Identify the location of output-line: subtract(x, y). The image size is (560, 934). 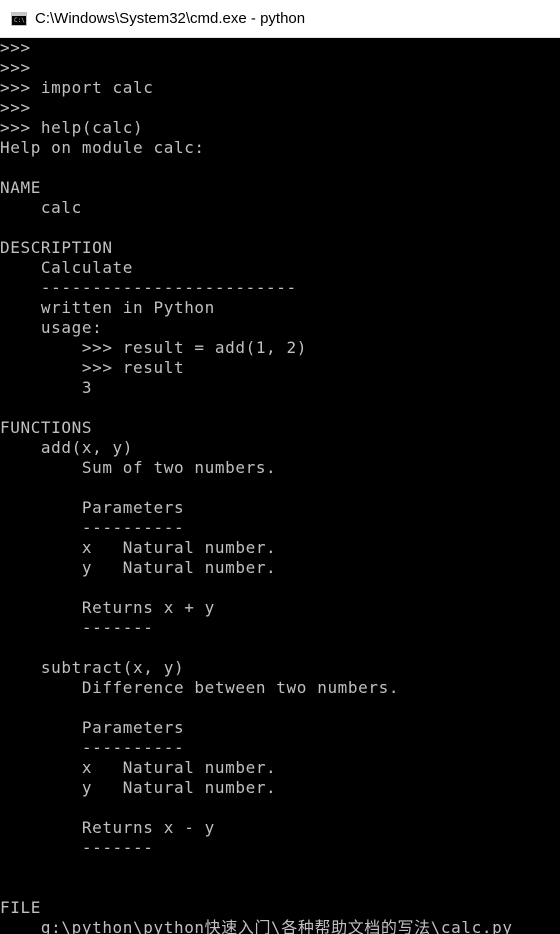
(92, 667).